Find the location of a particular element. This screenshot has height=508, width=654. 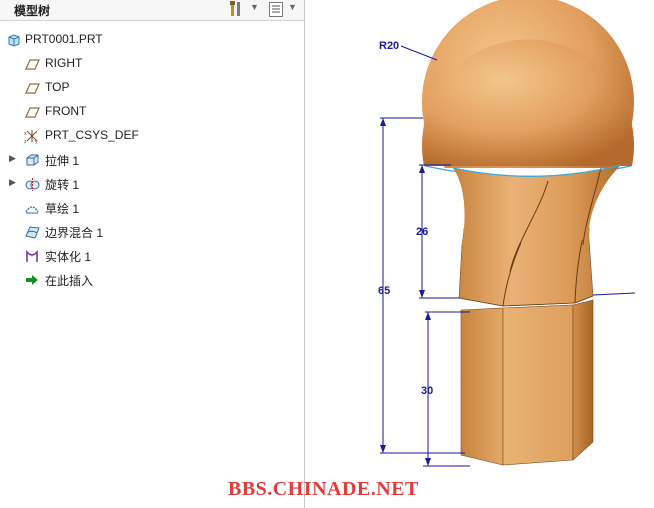

model-tree-header: 模型树 ▼ ▼ is located at coordinates (152, 10).